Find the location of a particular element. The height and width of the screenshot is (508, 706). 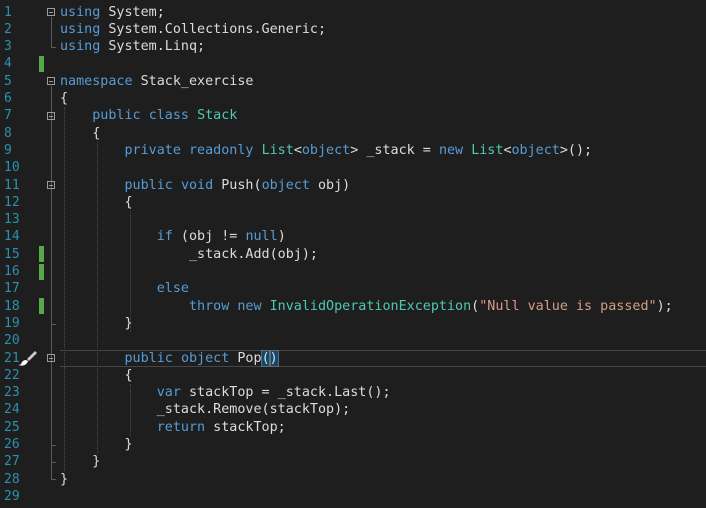

code-text: using System.Linq; is located at coordinates (132, 46).